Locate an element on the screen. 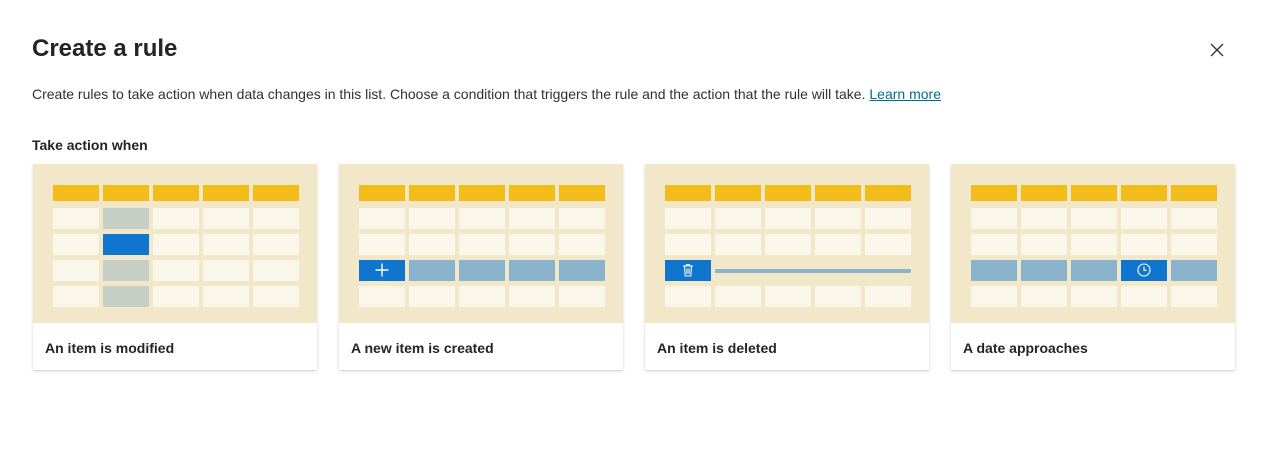 This screenshot has width=1262, height=466. section-label: Take action when is located at coordinates (90, 145).